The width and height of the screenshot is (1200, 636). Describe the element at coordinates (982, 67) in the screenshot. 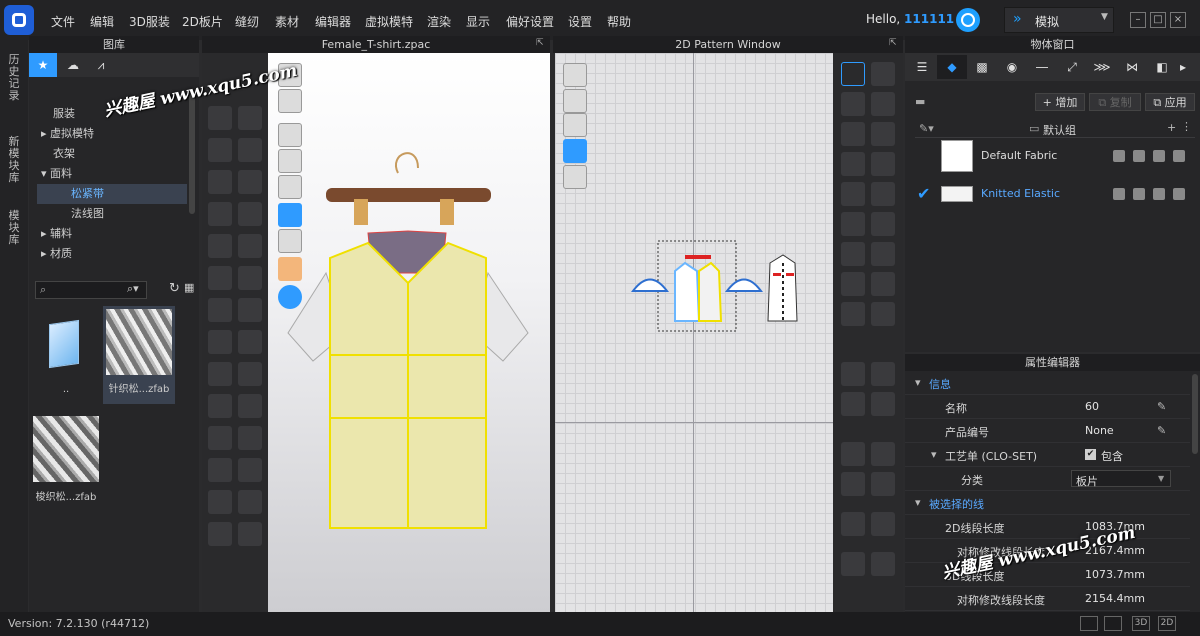

I see `checker-icon: ▩` at that location.